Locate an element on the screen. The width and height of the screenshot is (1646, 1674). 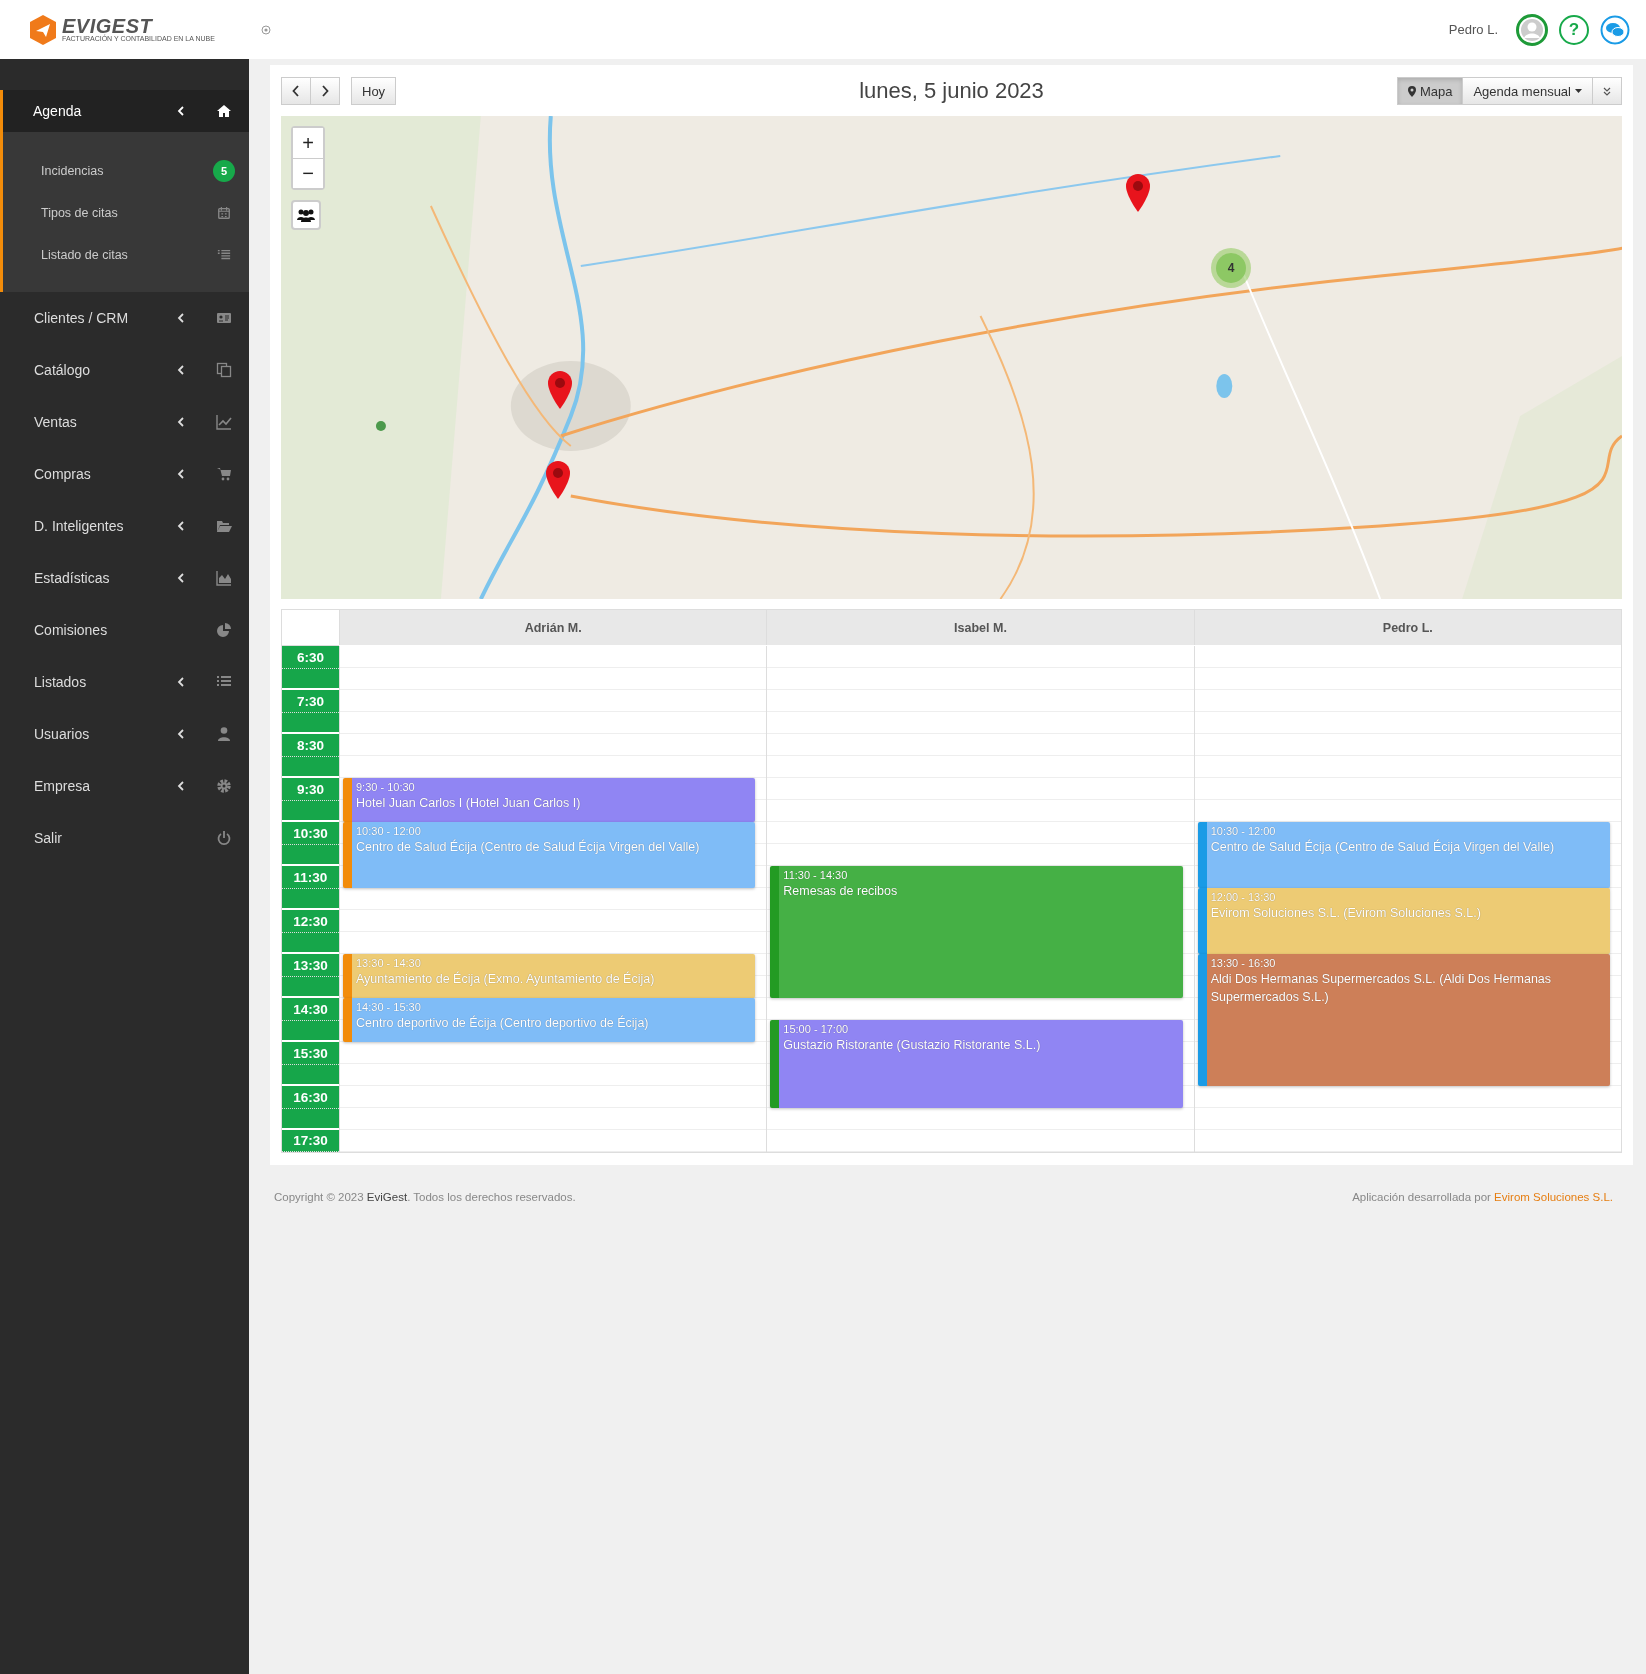
view-button: Mapa is located at coordinates (1430, 91).